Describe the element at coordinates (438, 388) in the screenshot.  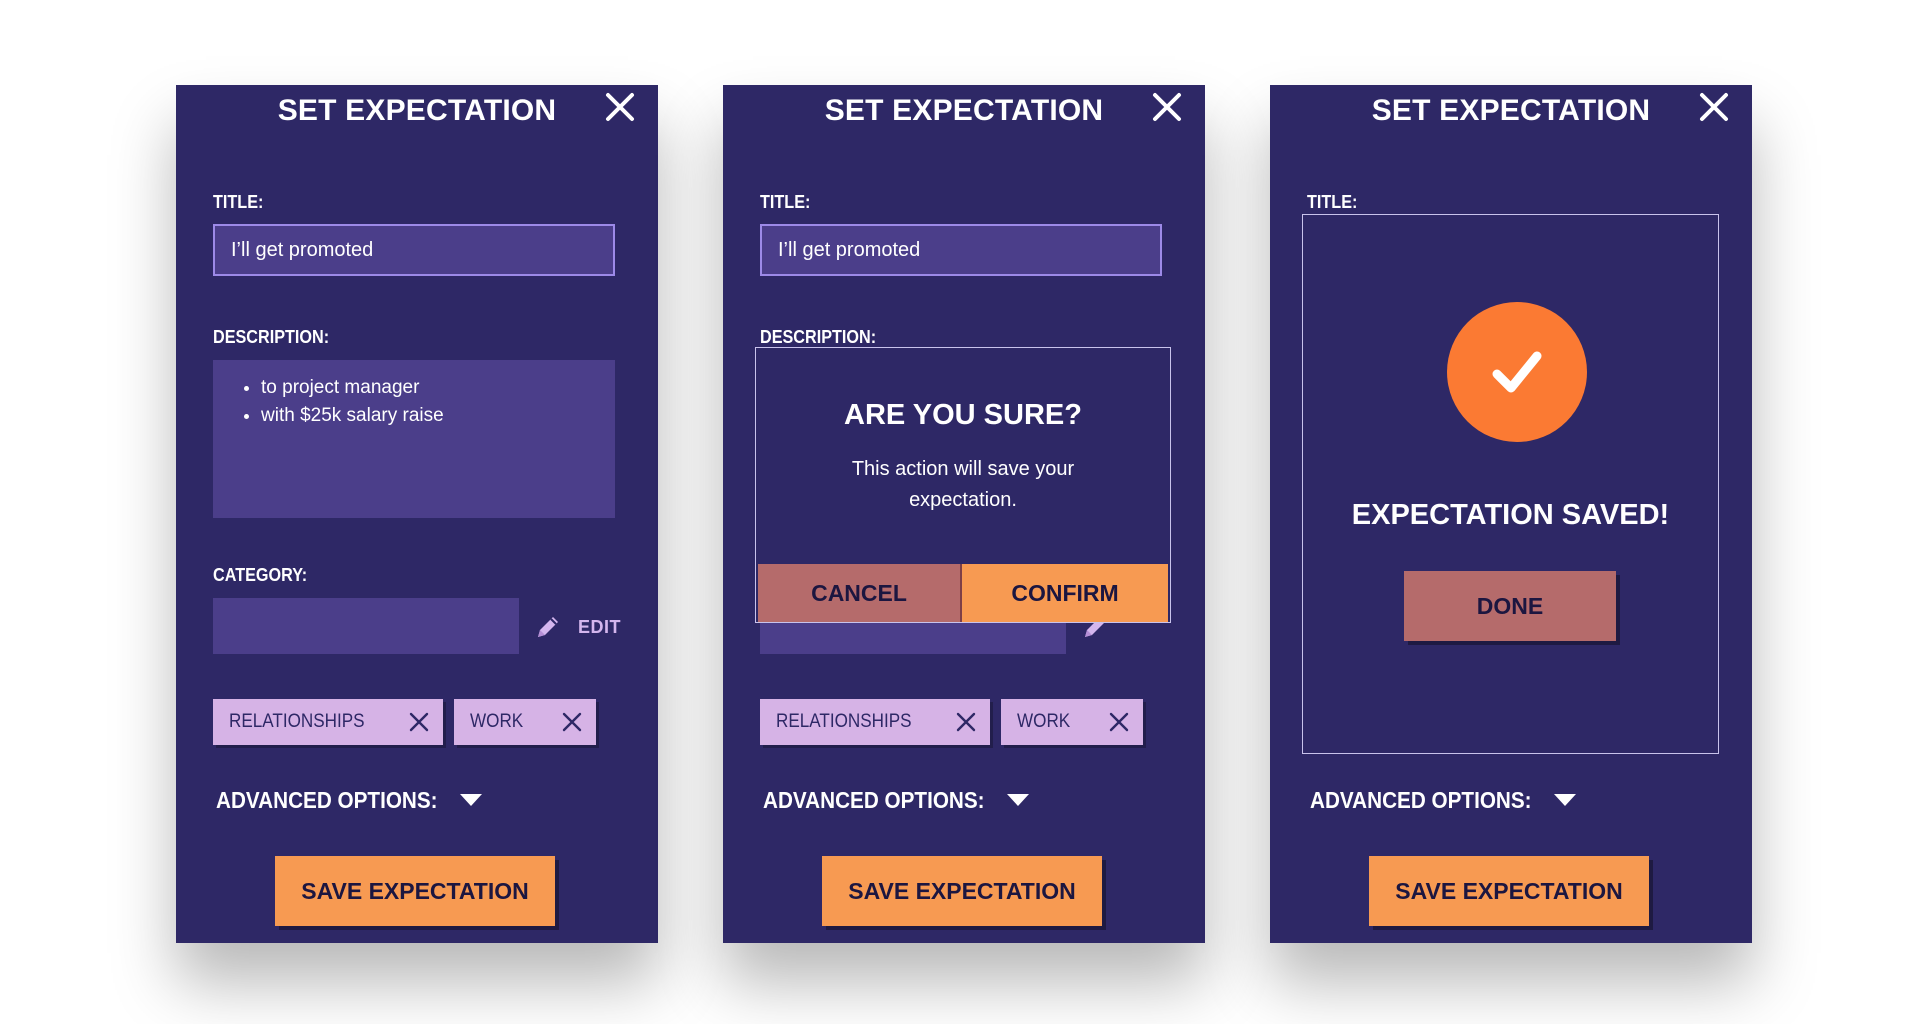
I see `description-item: to project manager` at that location.